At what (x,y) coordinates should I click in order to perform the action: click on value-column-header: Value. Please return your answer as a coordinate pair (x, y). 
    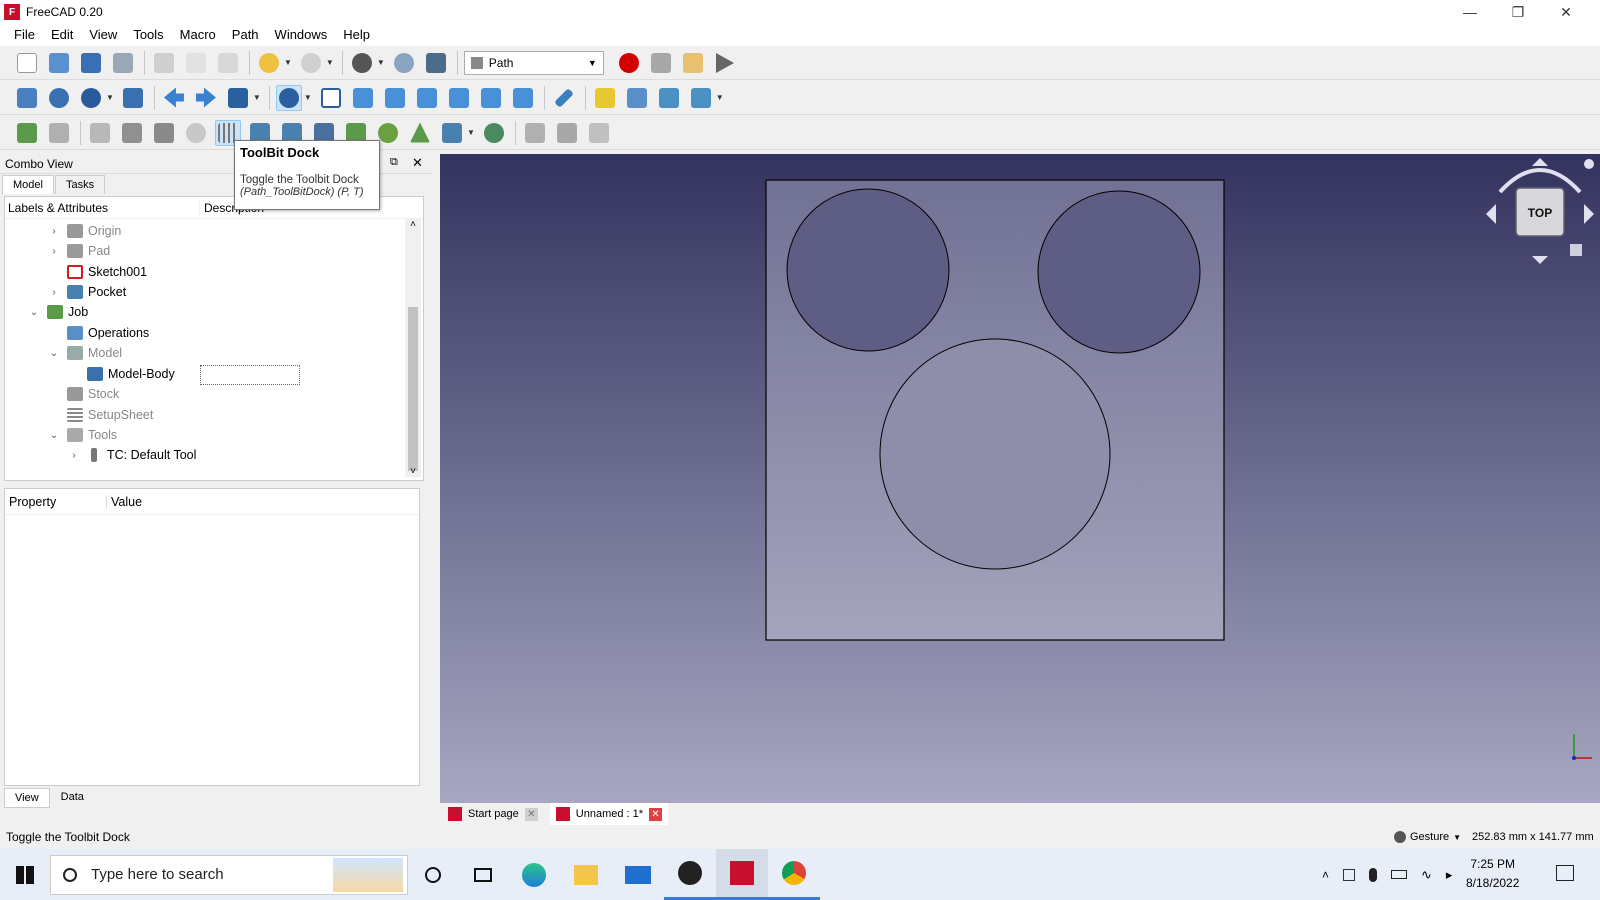
    Looking at the image, I should click on (124, 502).